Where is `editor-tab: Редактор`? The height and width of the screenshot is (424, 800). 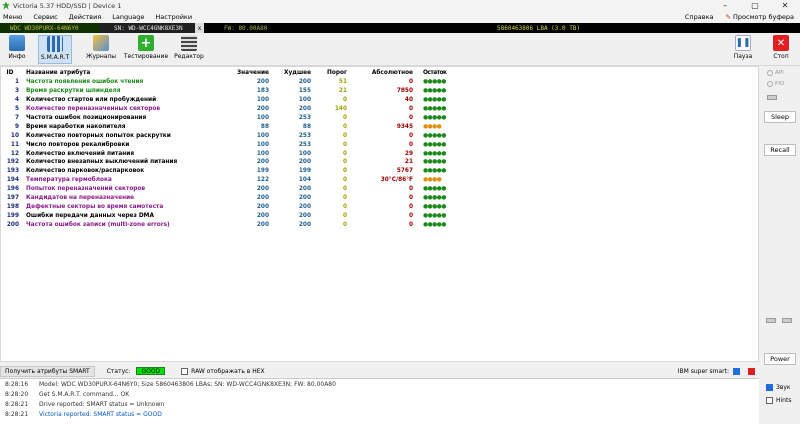
editor-tab: Редактор is located at coordinates (189, 49).